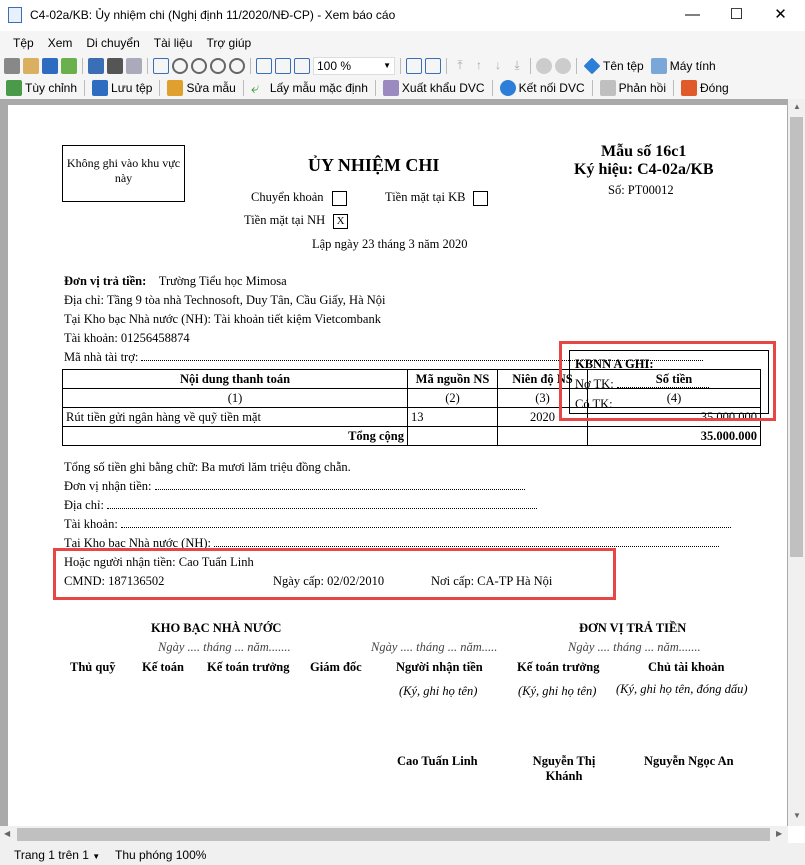  What do you see at coordinates (57, 855) in the screenshot?
I see `page-indicator: Trang 1 trên 1 ▼` at bounding box center [57, 855].